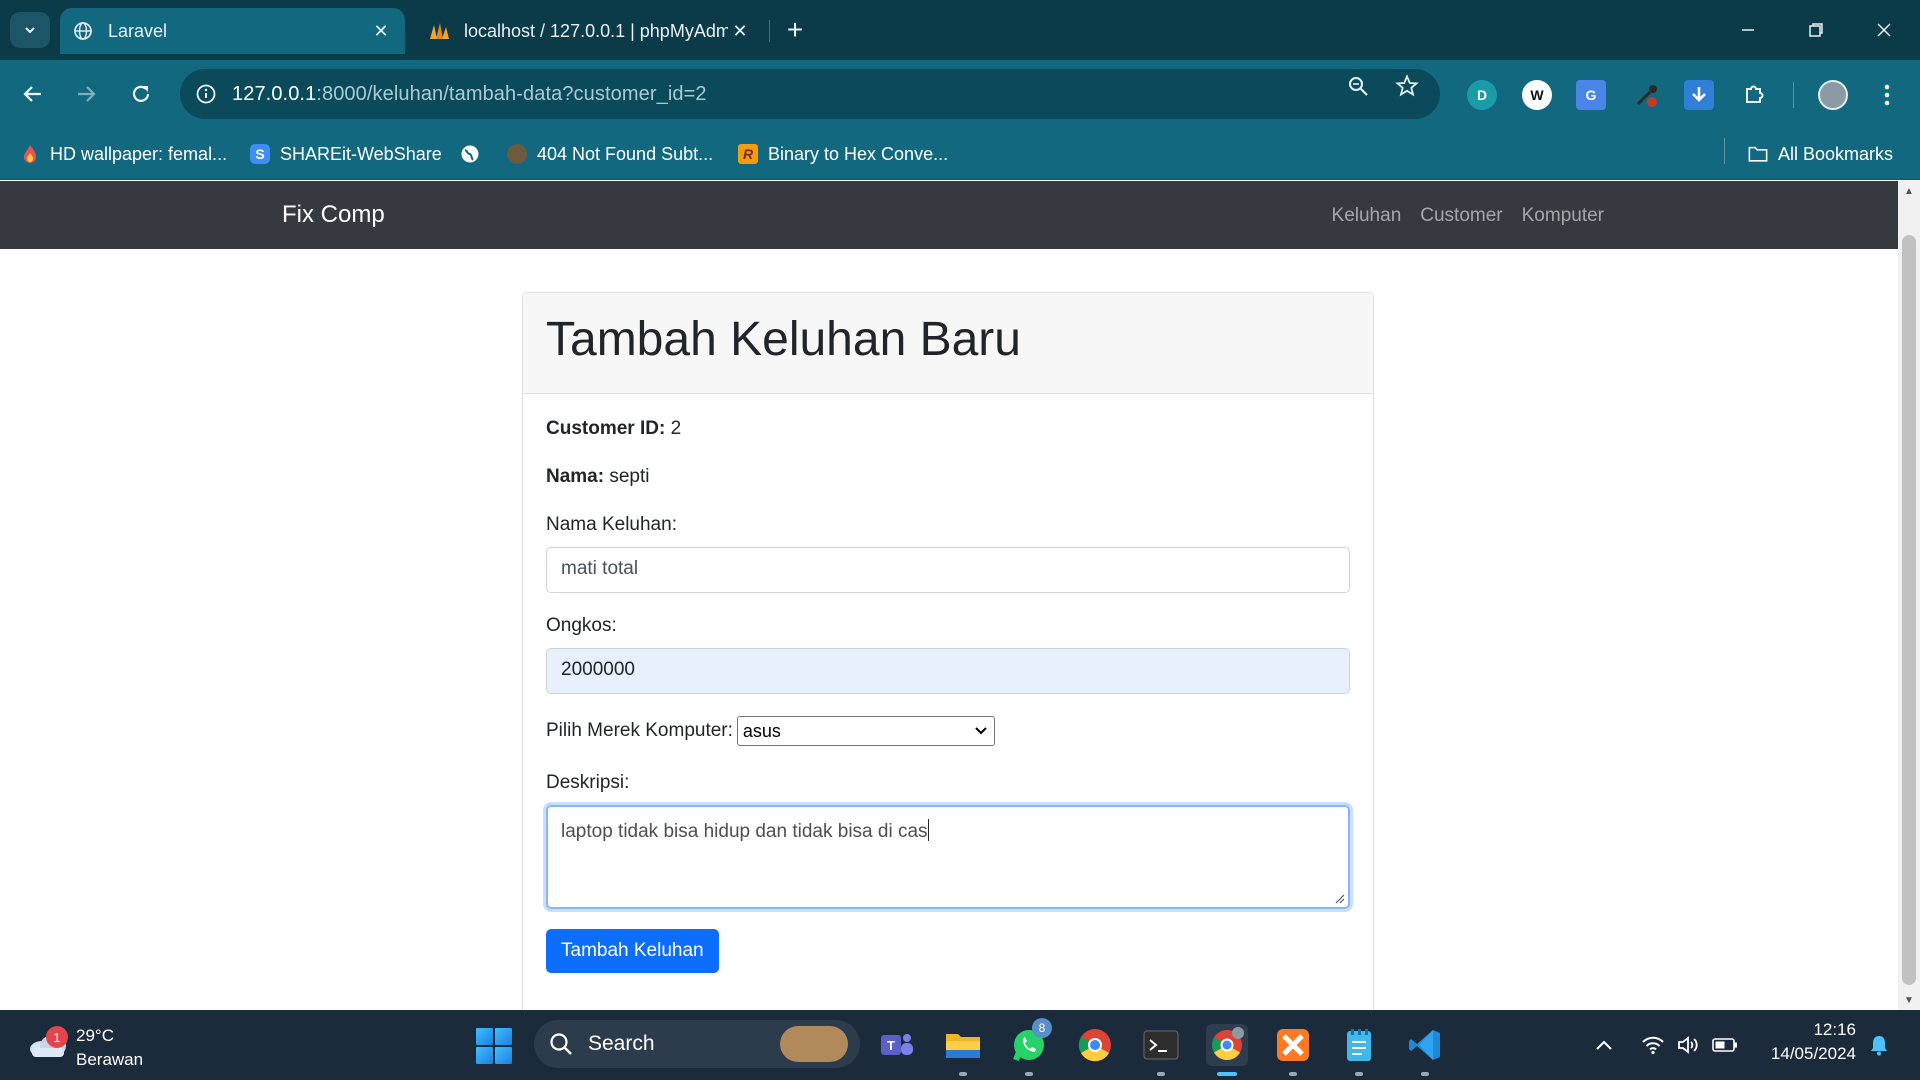  What do you see at coordinates (611, 524) in the screenshot?
I see `nama-keluhan-label: Nama Keluhan:` at bounding box center [611, 524].